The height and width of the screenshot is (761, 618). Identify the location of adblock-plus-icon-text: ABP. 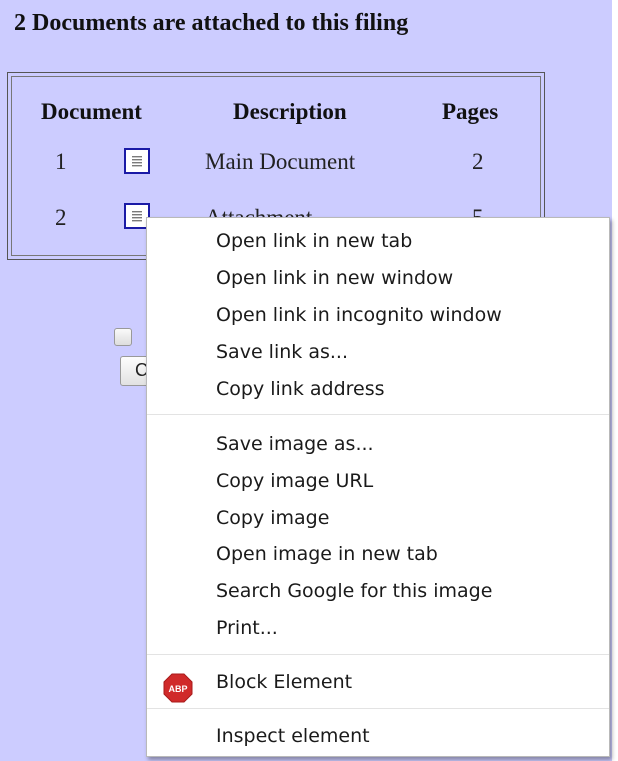
(177, 689).